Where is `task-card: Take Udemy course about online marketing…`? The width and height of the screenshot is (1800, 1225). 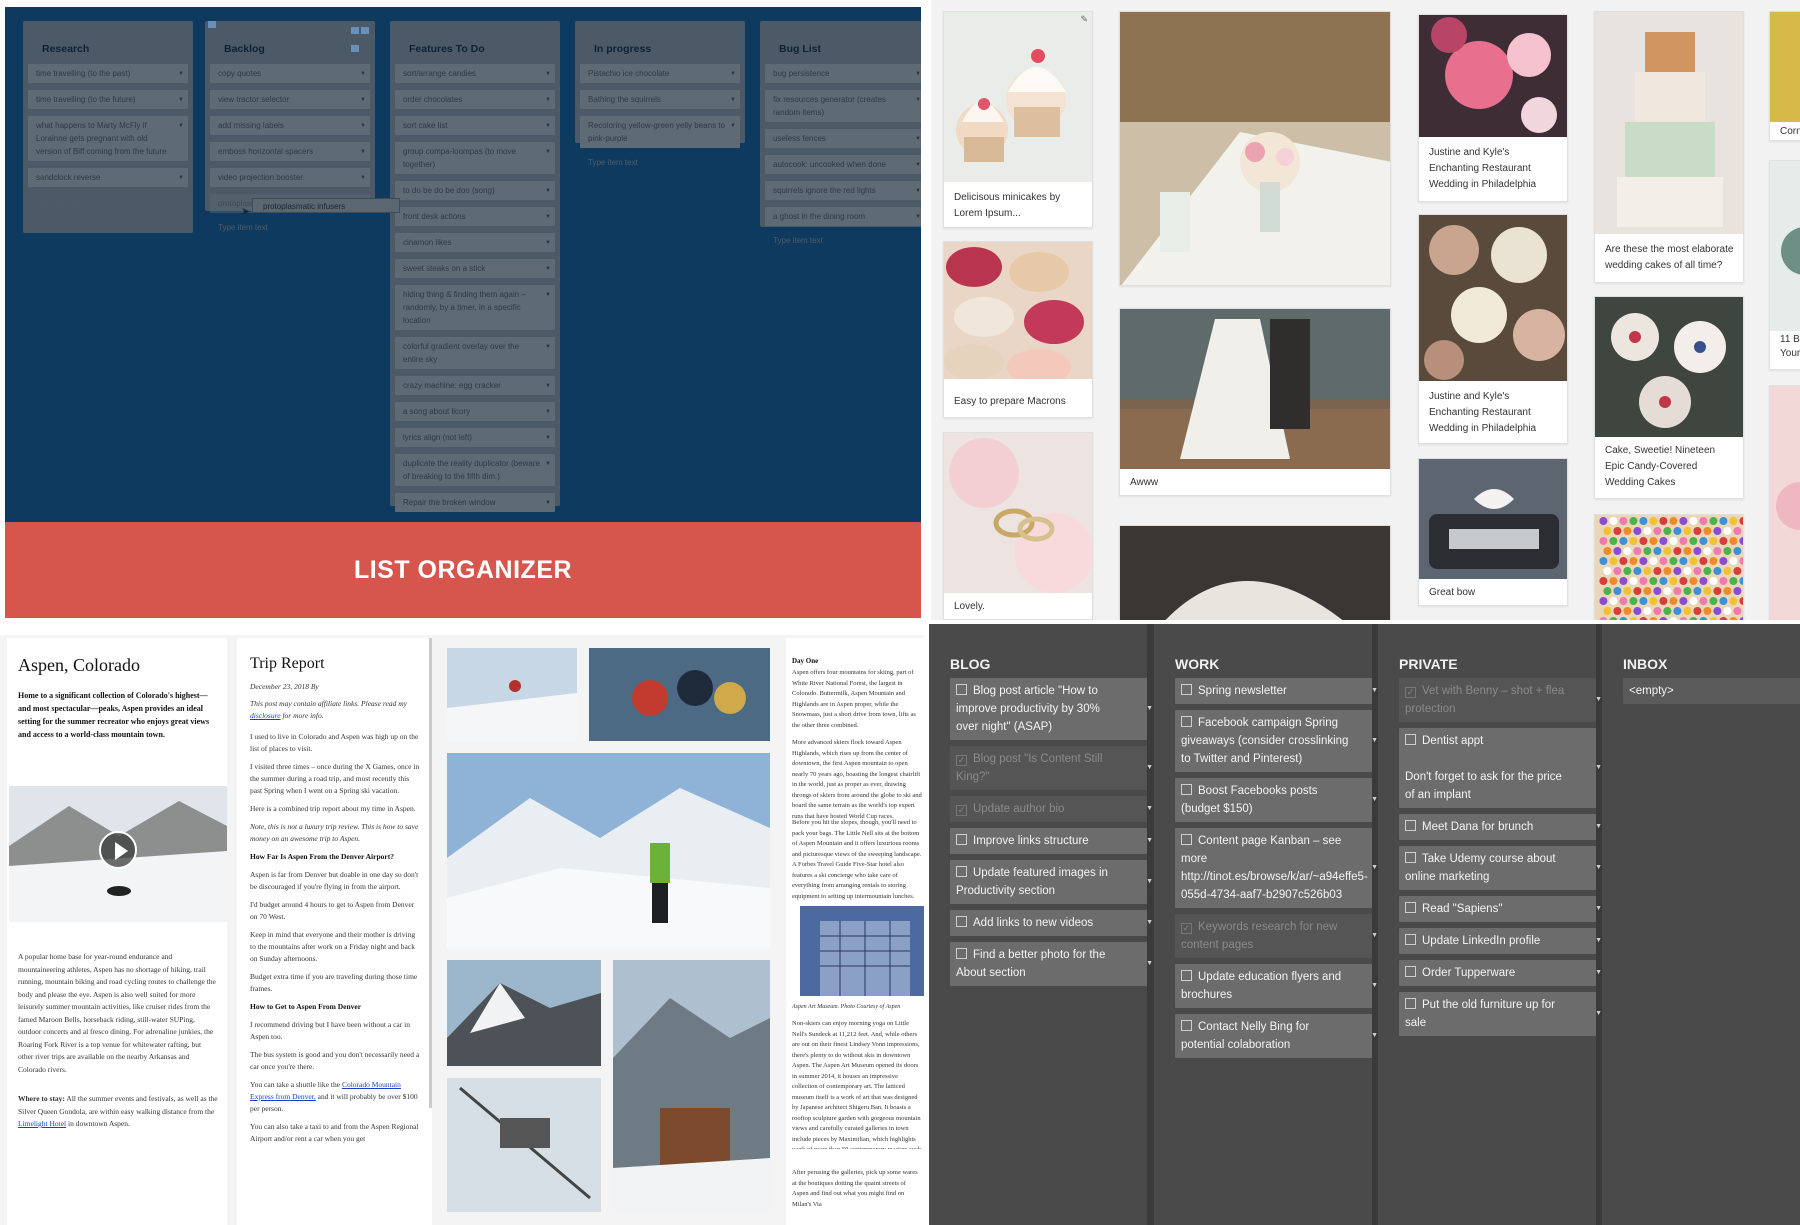
task-card: Take Udemy course about online marketing… is located at coordinates (1500, 868).